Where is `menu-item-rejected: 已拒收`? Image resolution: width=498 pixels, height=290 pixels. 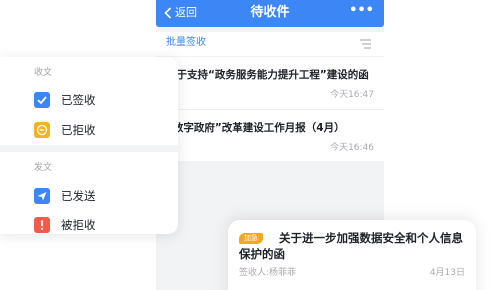
menu-item-rejected: 已拒收 is located at coordinates (65, 130).